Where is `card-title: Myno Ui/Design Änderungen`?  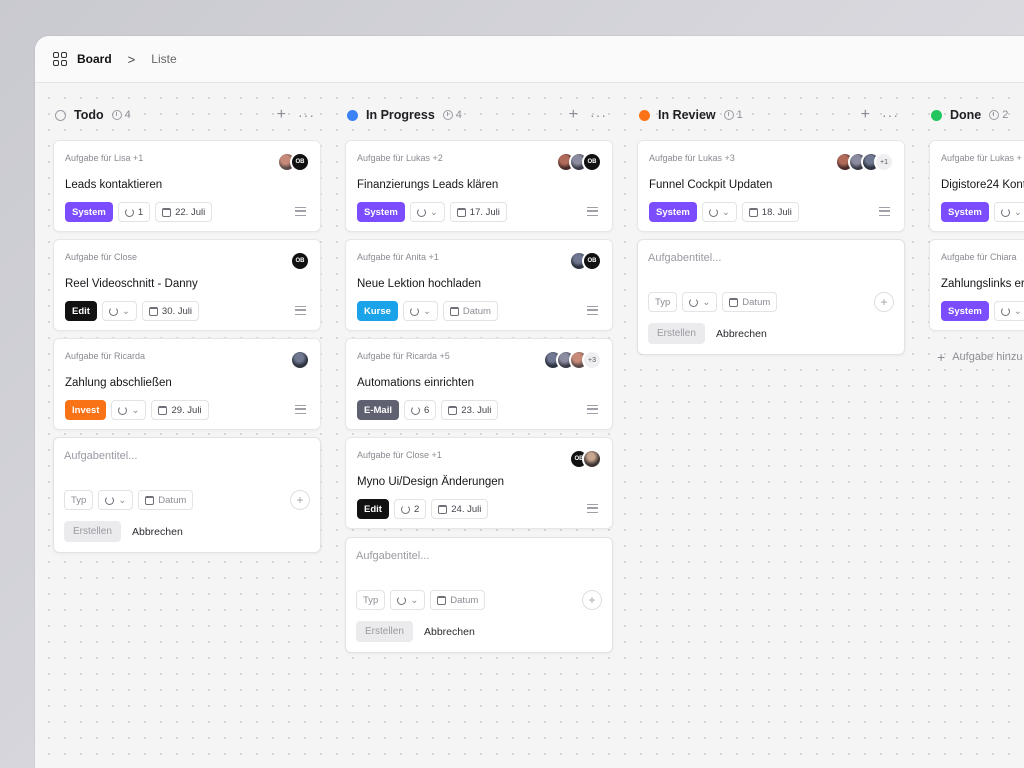
card-title: Myno Ui/Design Änderungen is located at coordinates (431, 482).